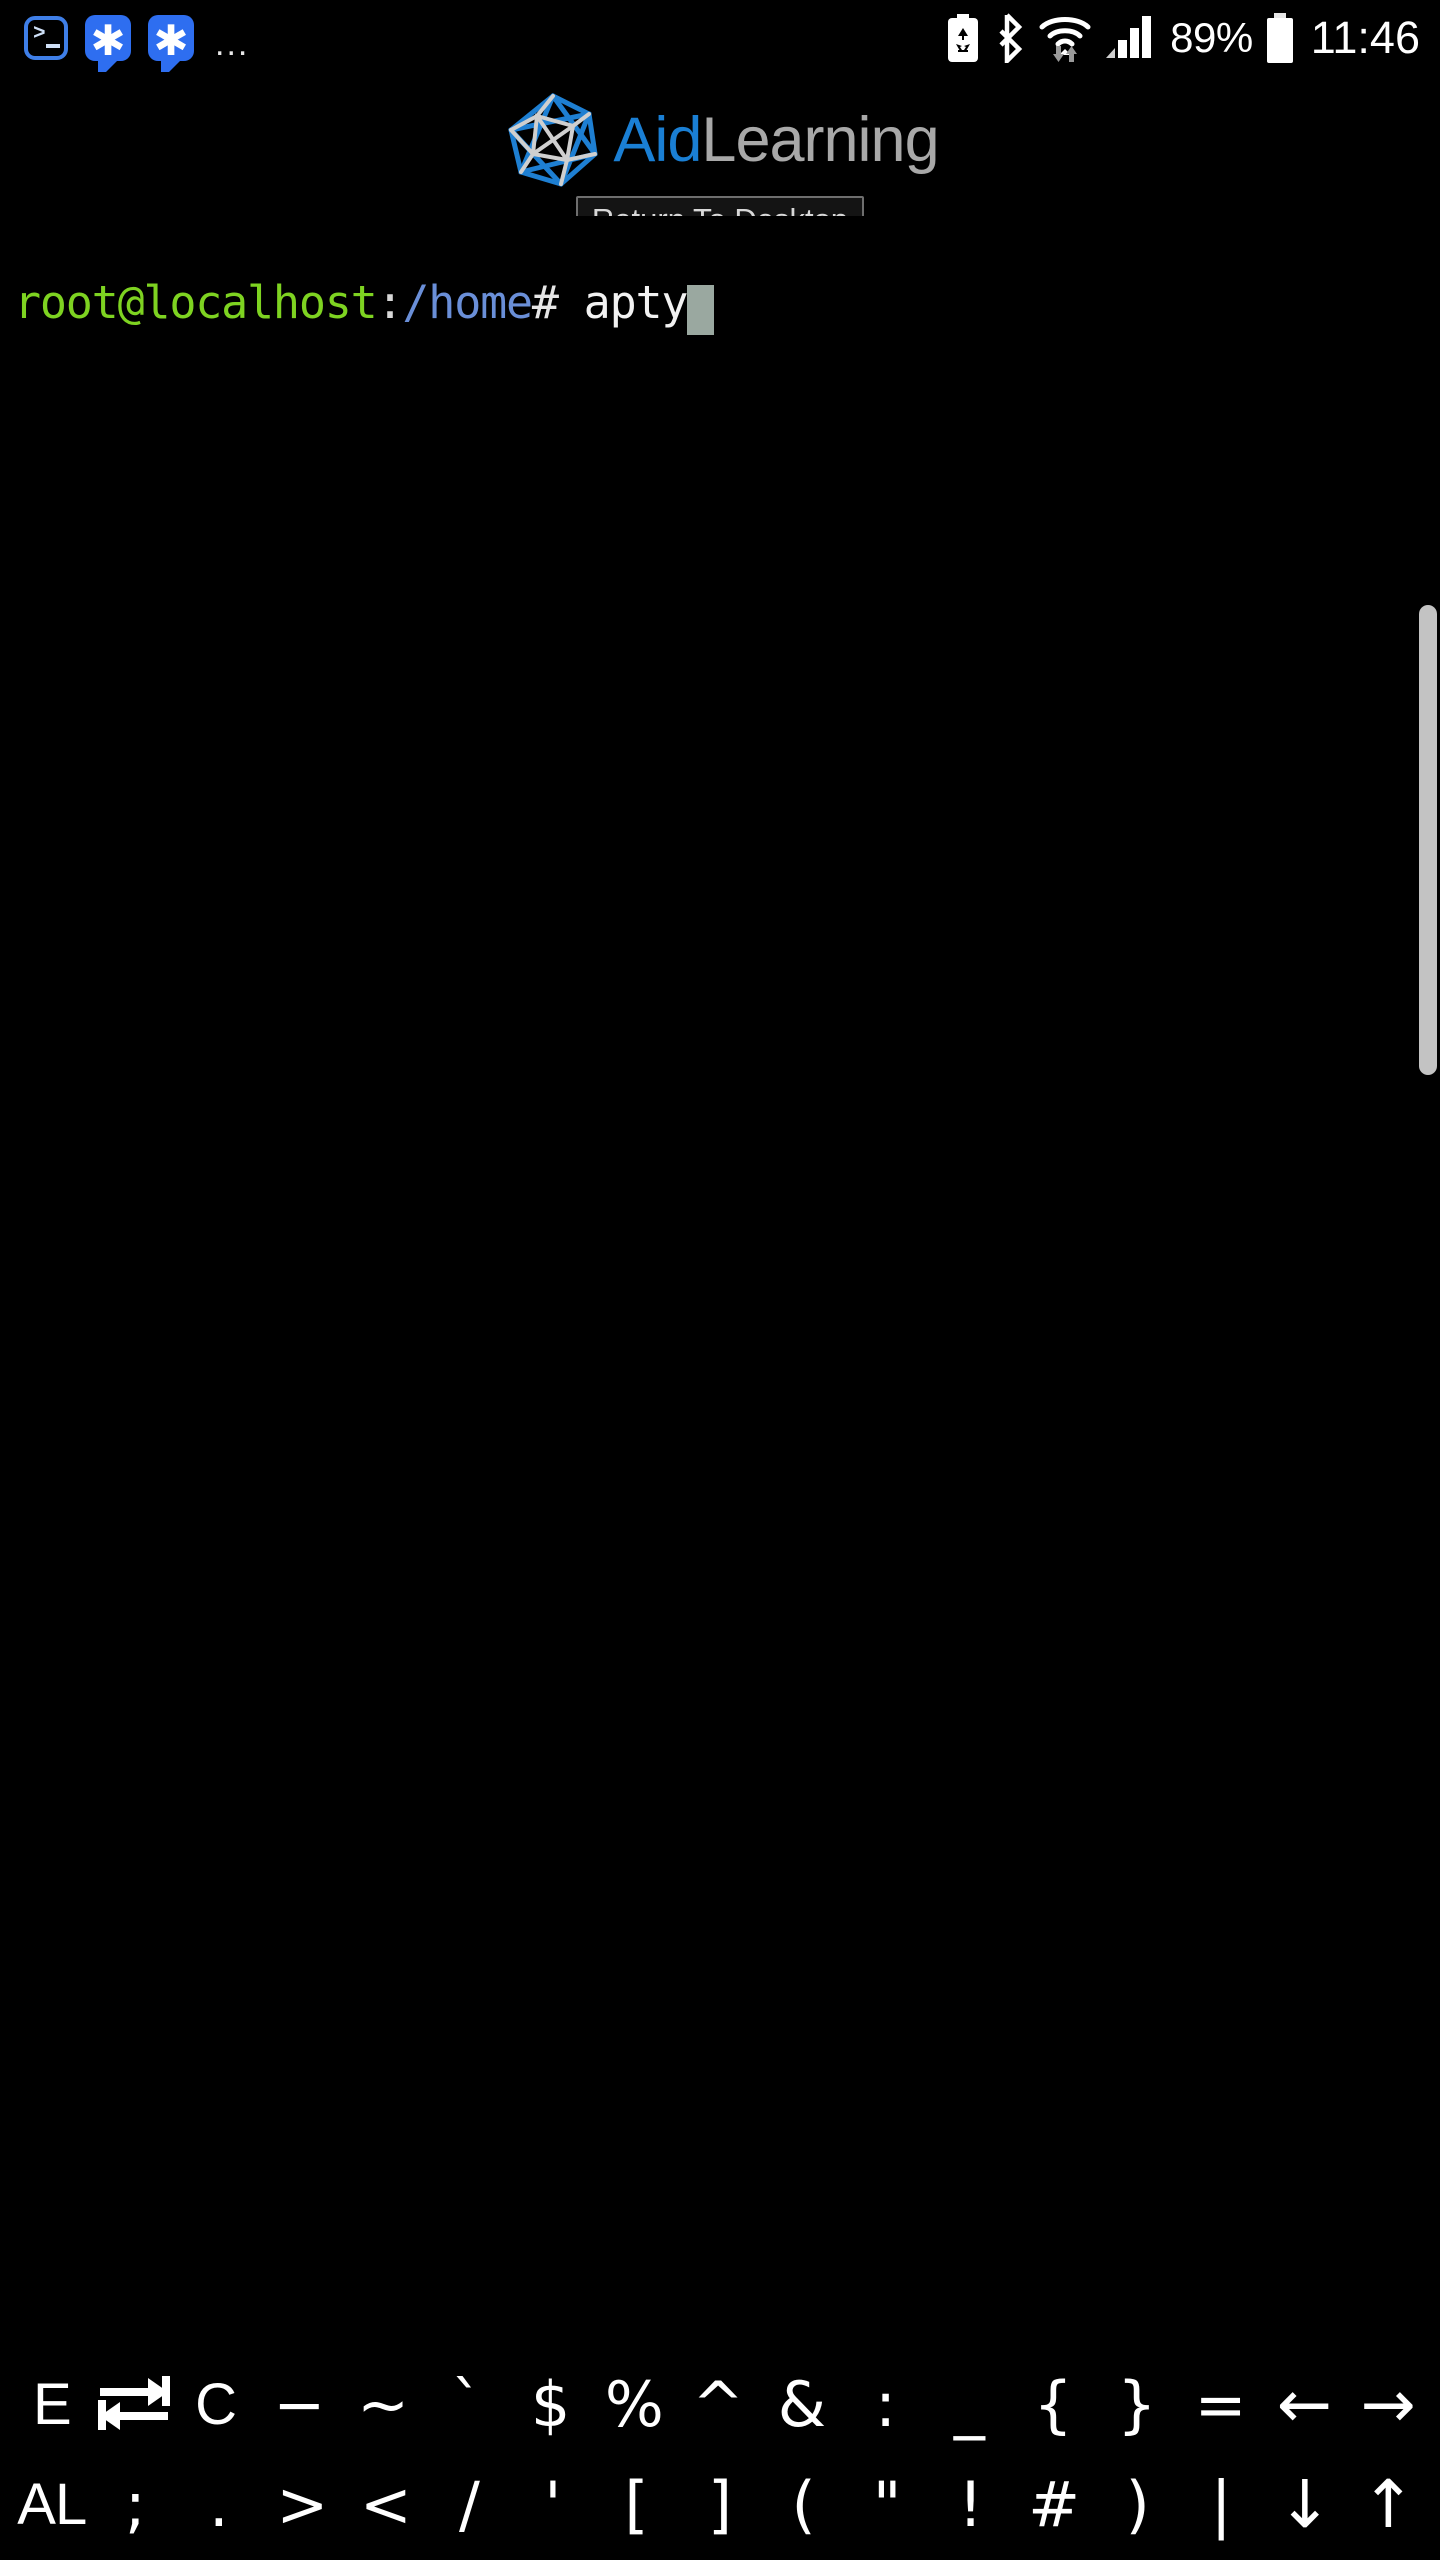 This screenshot has width=1440, height=2560. Describe the element at coordinates (551, 2405) in the screenshot. I see `key-dollar: $` at that location.